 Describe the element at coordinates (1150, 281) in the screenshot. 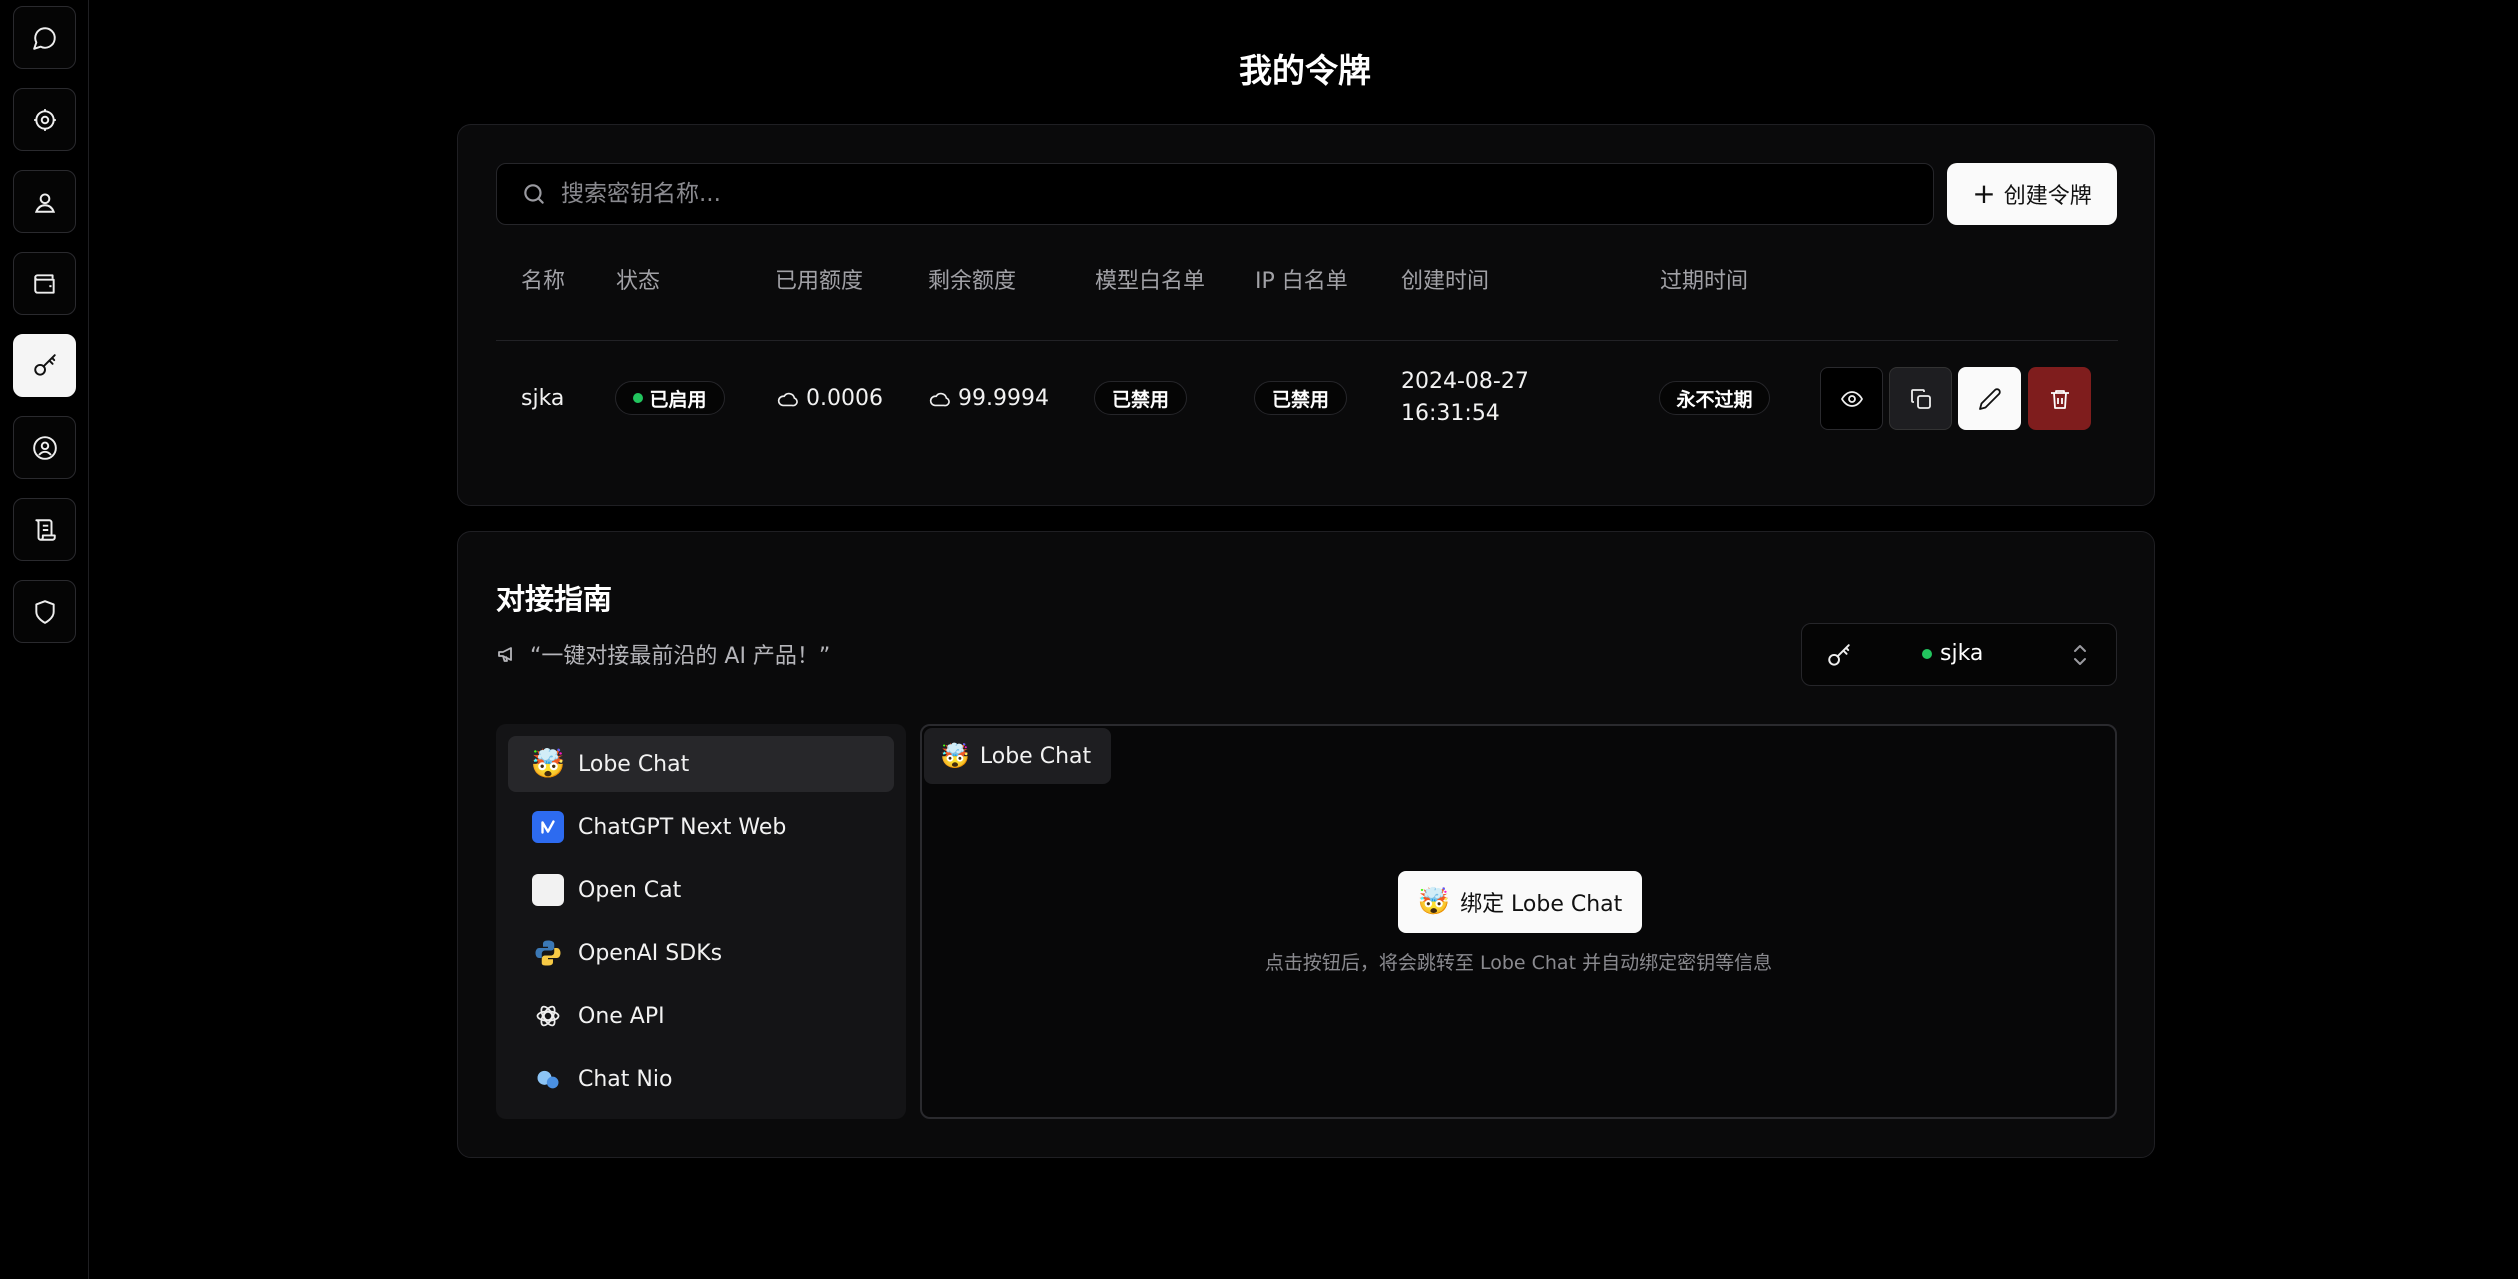

I see `column-header: 模型白名单` at that location.